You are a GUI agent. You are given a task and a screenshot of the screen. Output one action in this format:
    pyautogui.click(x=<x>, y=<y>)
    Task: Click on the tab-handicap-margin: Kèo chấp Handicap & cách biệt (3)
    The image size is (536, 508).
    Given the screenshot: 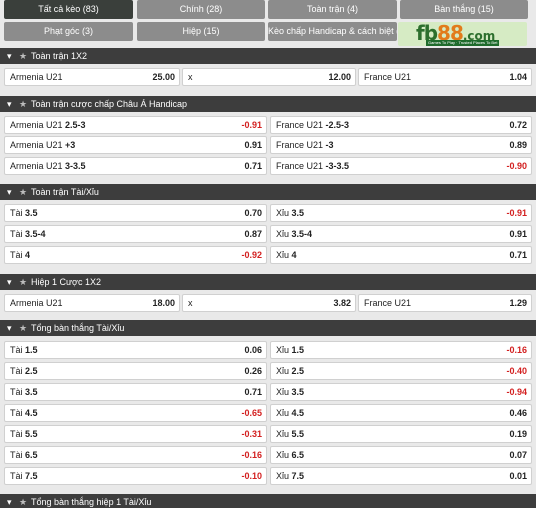 What is the action you would take?
    pyautogui.click(x=332, y=31)
    